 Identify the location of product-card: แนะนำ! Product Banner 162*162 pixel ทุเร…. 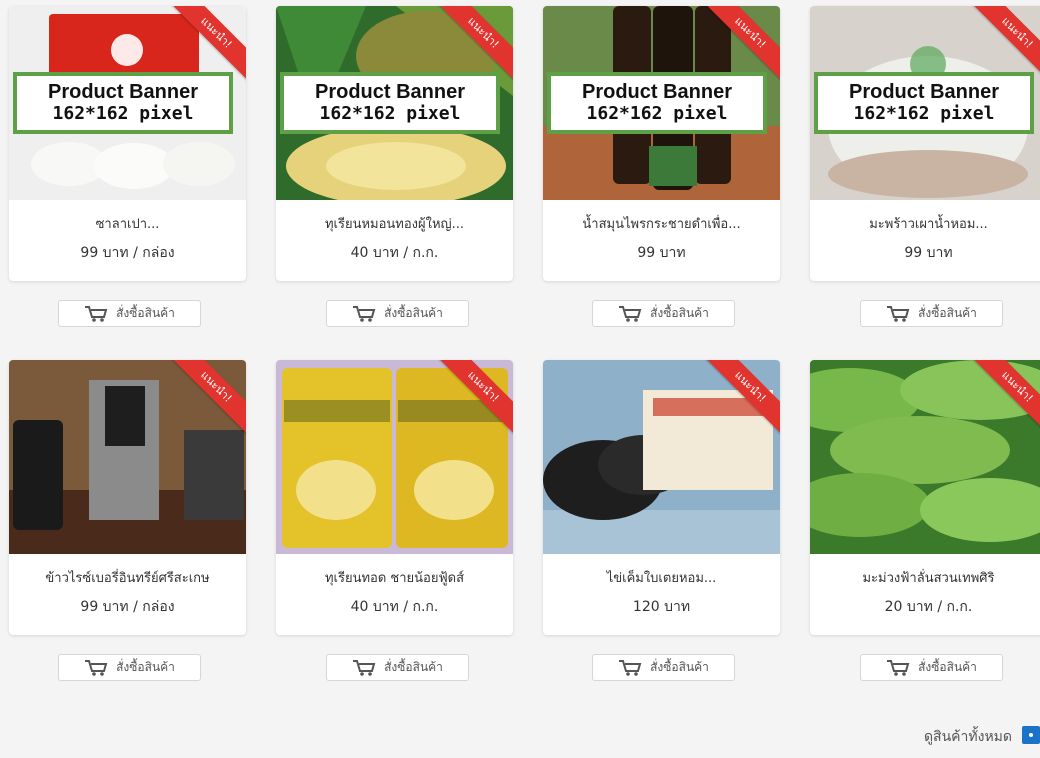
(394, 143).